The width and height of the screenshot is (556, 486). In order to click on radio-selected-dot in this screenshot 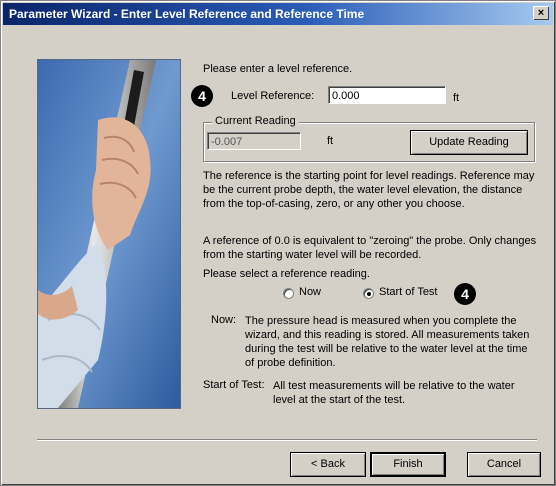, I will do `click(369, 294)`.